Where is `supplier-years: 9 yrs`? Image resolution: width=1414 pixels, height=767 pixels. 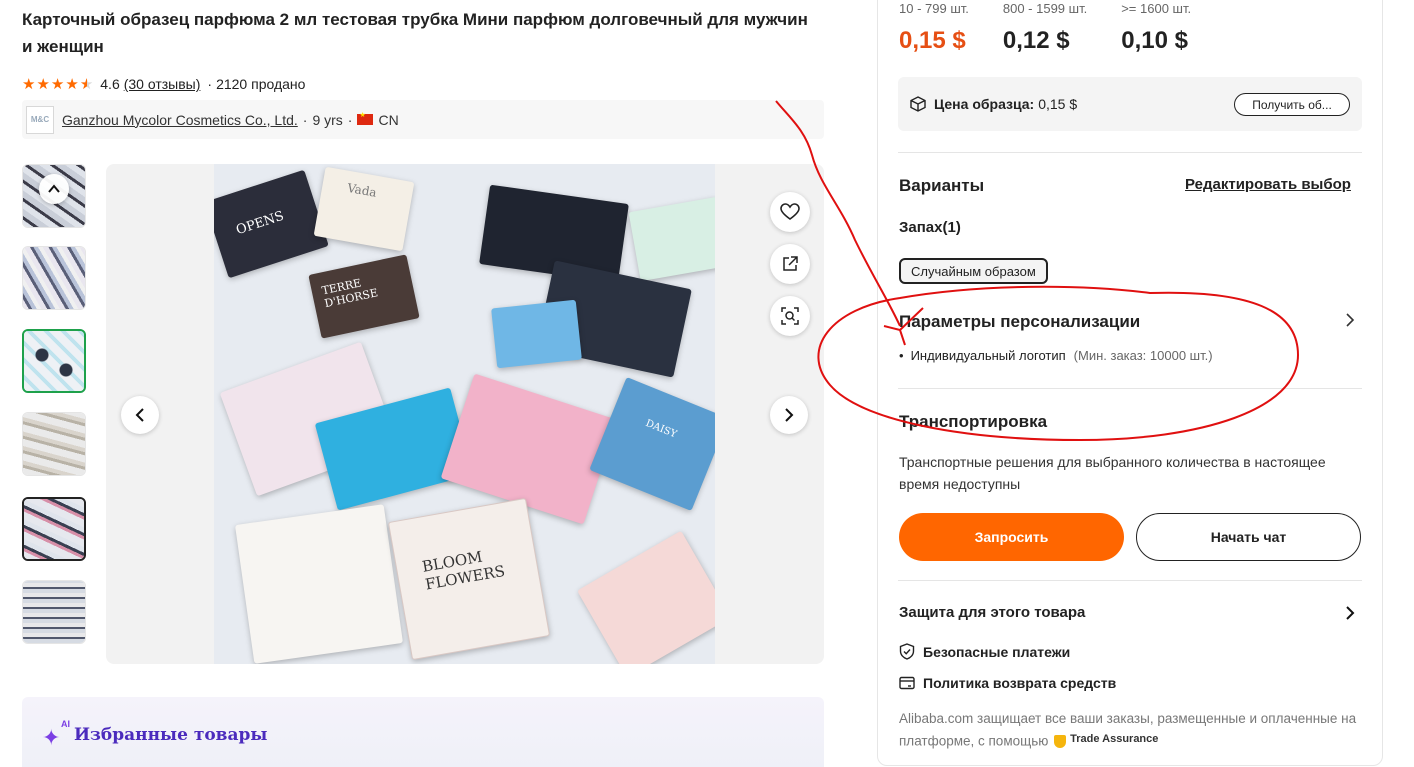 supplier-years: 9 yrs is located at coordinates (327, 119).